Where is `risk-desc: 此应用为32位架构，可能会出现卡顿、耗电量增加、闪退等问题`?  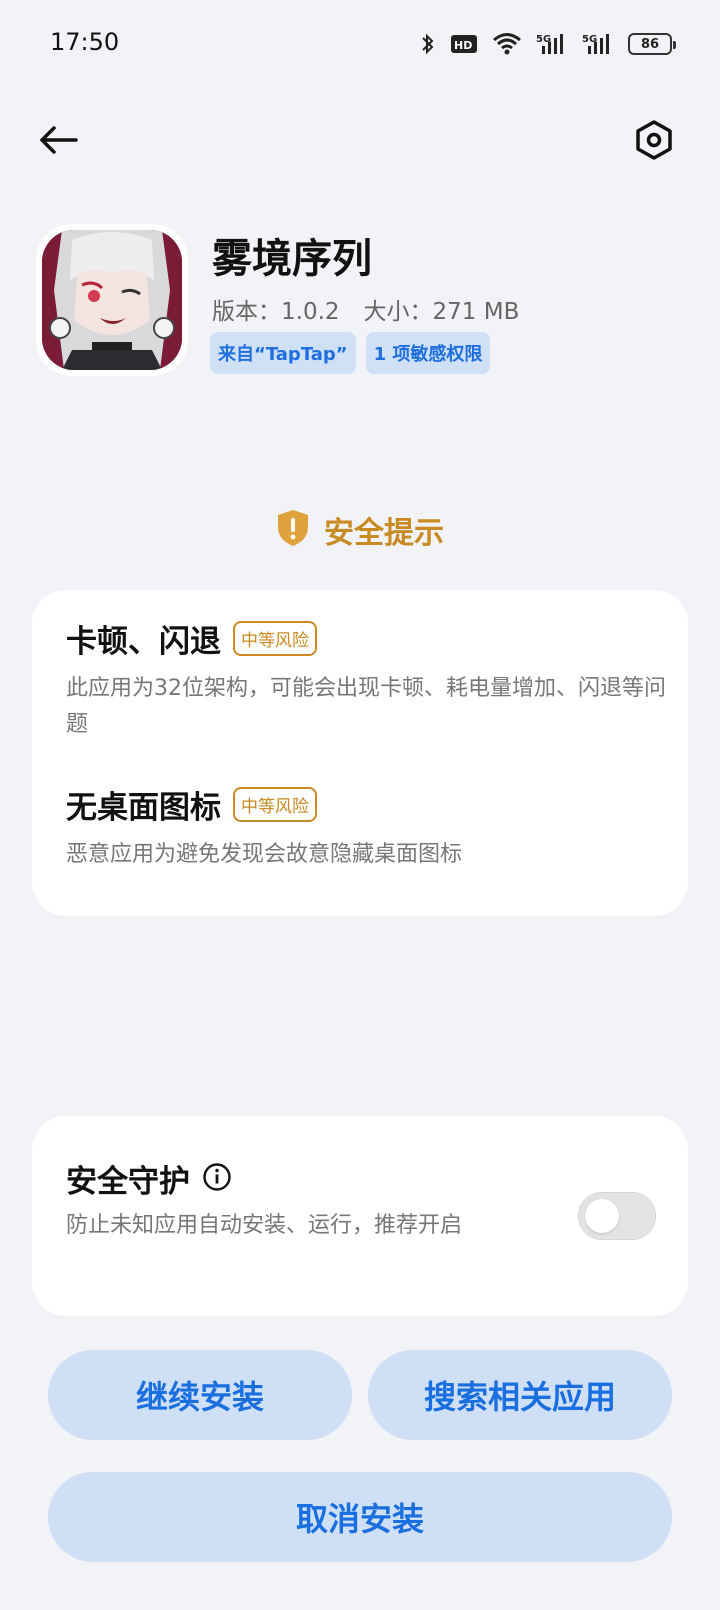
risk-desc: 此应用为32位架构，可能会出现卡顿、耗电量增加、闪退等问题 is located at coordinates (366, 706).